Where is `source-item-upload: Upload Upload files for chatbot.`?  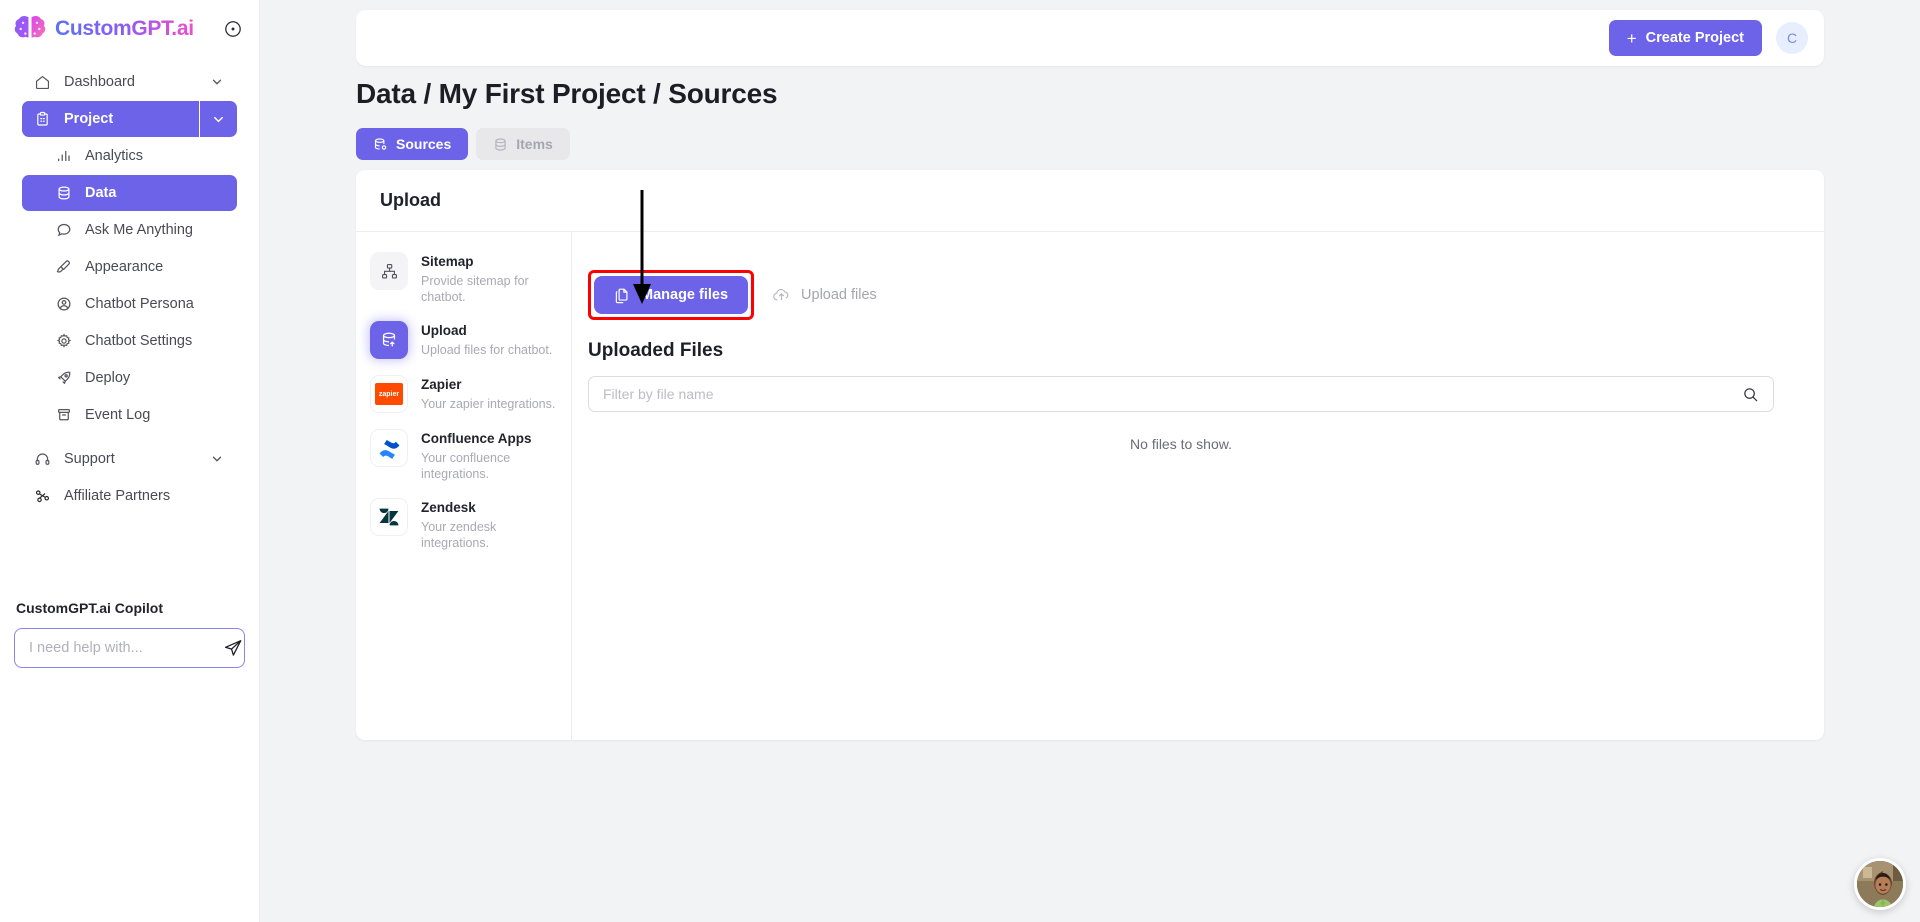
source-item-upload: Upload Upload files for chatbot. is located at coordinates (463, 340).